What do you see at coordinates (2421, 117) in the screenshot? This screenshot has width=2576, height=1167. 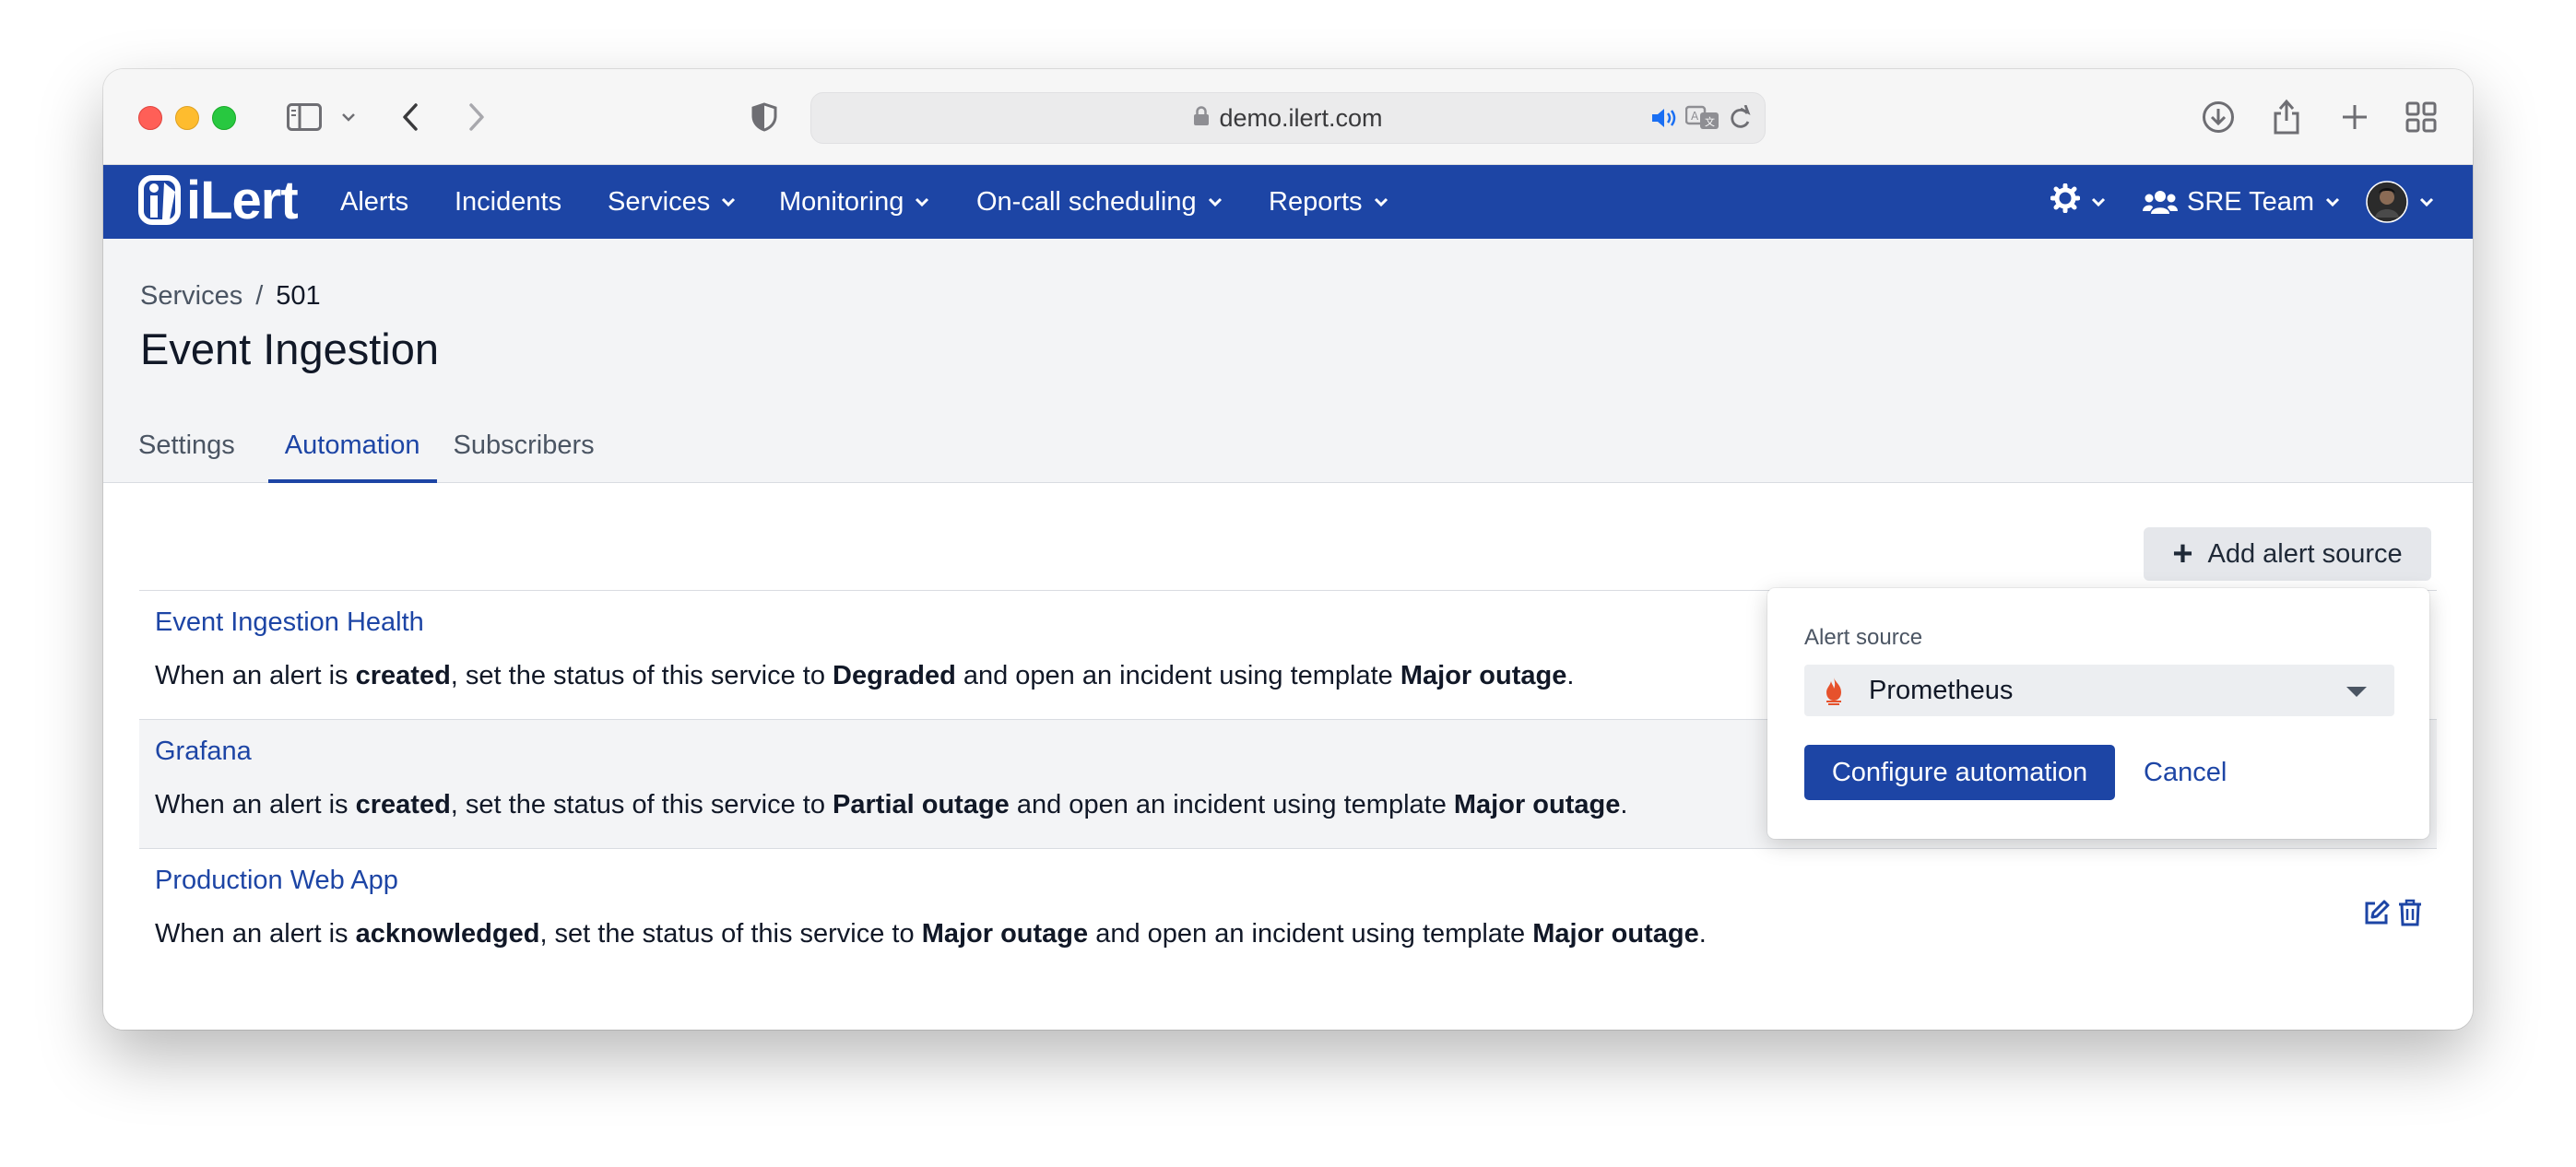 I see `tab-overview-icon` at bounding box center [2421, 117].